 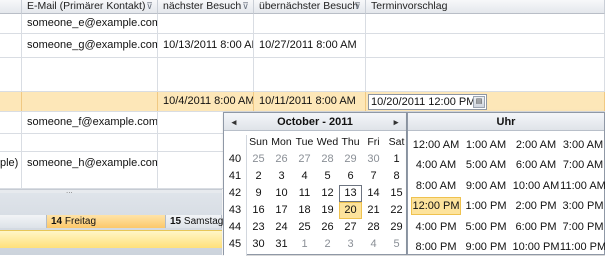 I want to click on table-row, so click(x=302, y=75).